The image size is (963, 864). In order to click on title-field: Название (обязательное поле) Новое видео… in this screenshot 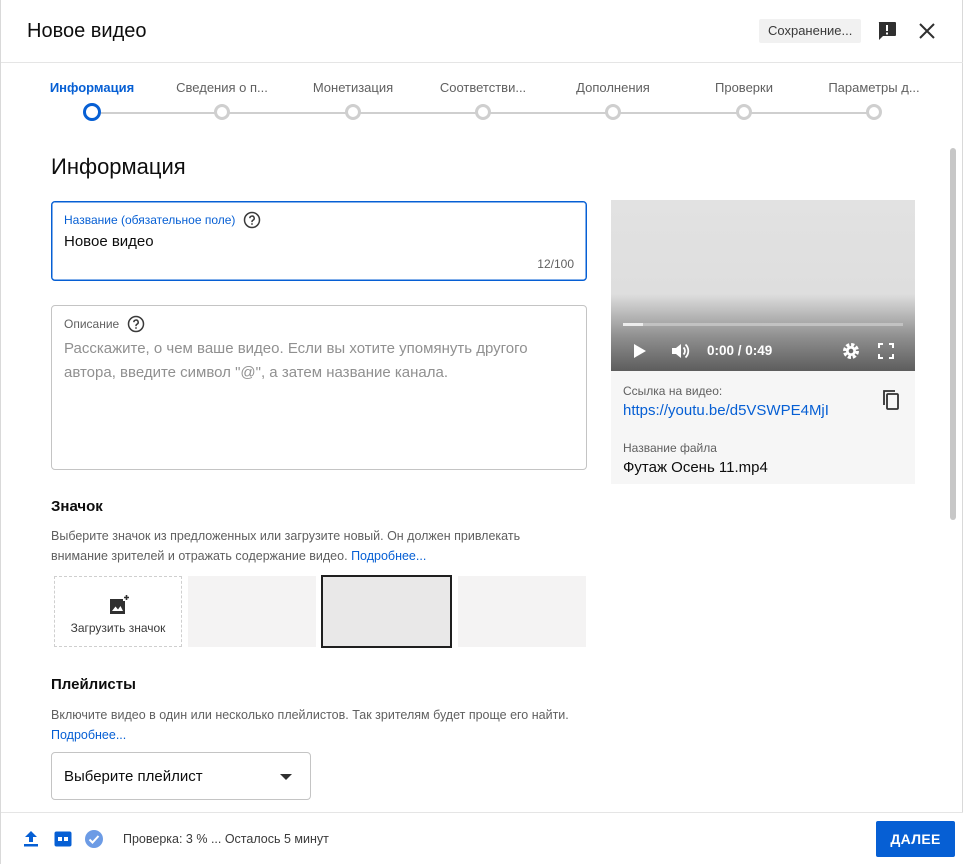, I will do `click(319, 241)`.